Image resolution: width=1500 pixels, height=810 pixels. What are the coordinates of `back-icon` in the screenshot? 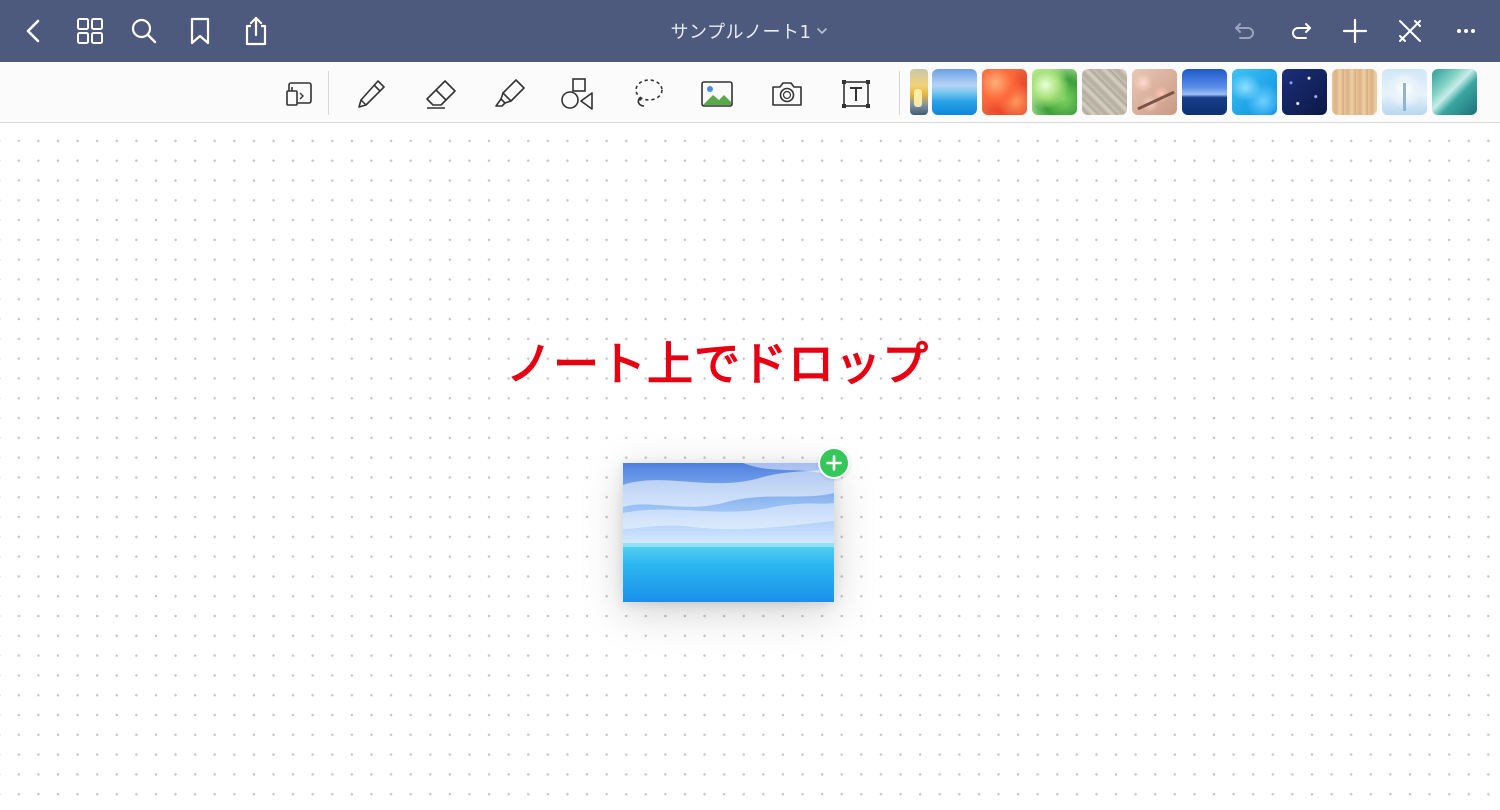 It's located at (33, 31).